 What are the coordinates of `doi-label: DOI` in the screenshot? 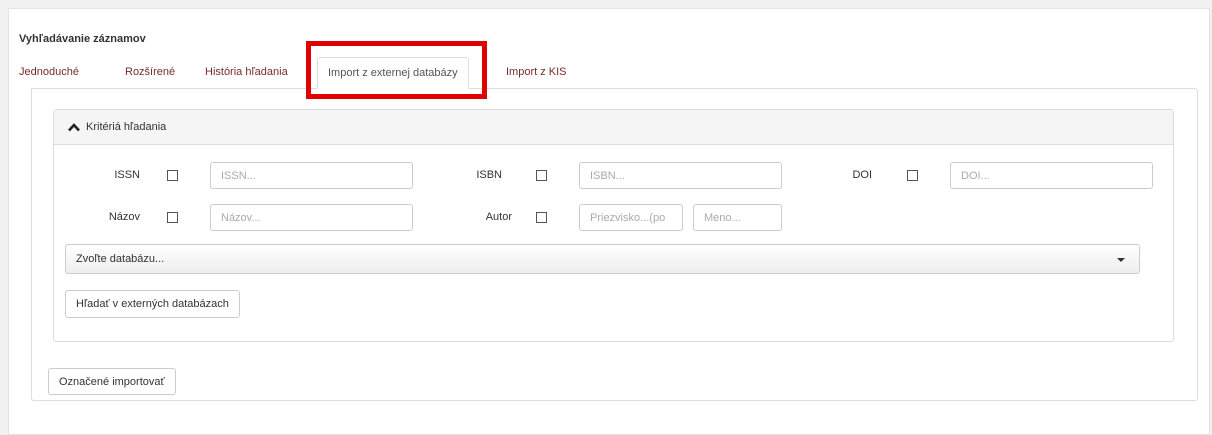 It's located at (862, 175).